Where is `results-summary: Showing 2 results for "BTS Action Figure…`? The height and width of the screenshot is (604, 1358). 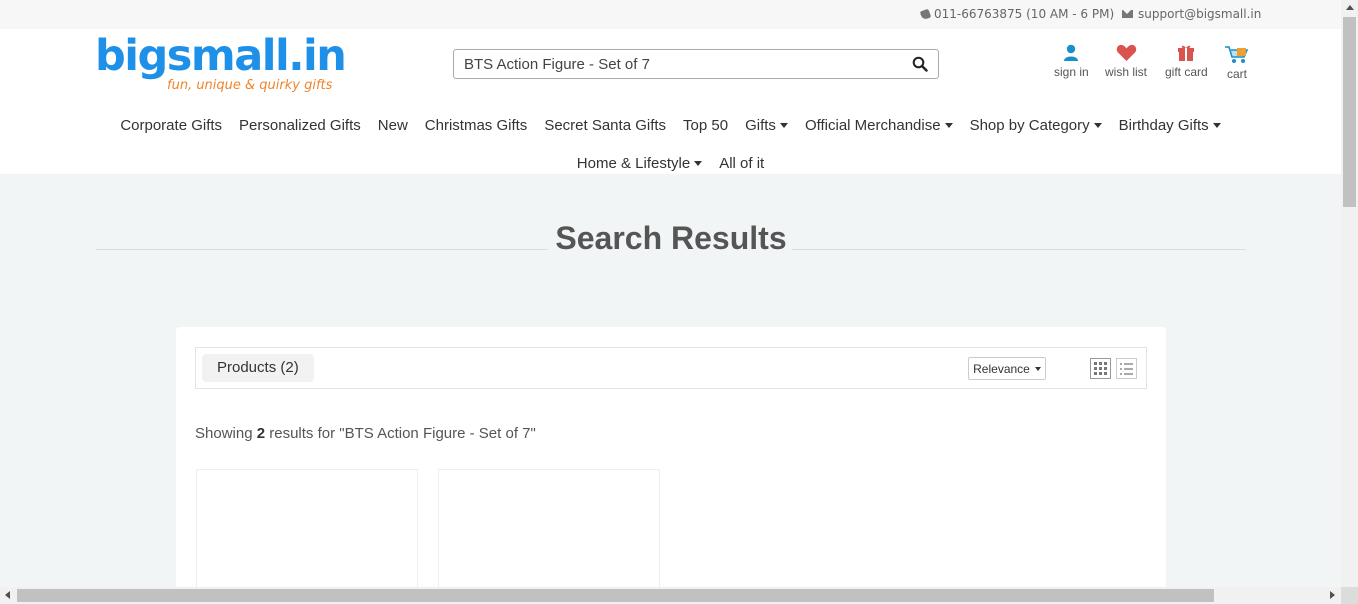
results-summary: Showing 2 results for "BTS Action Figure… is located at coordinates (365, 433).